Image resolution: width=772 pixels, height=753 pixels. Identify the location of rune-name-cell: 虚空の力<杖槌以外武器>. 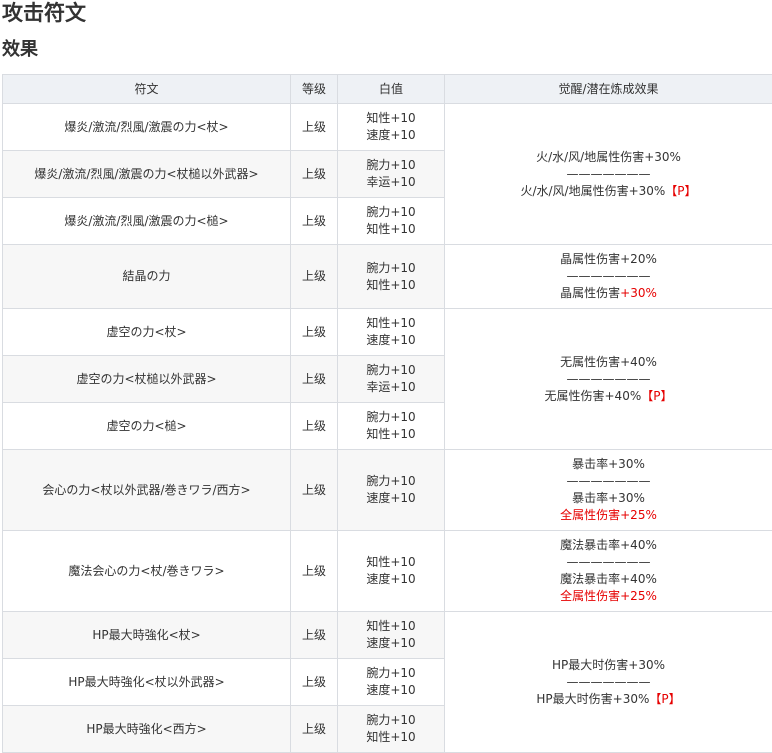
(147, 379).